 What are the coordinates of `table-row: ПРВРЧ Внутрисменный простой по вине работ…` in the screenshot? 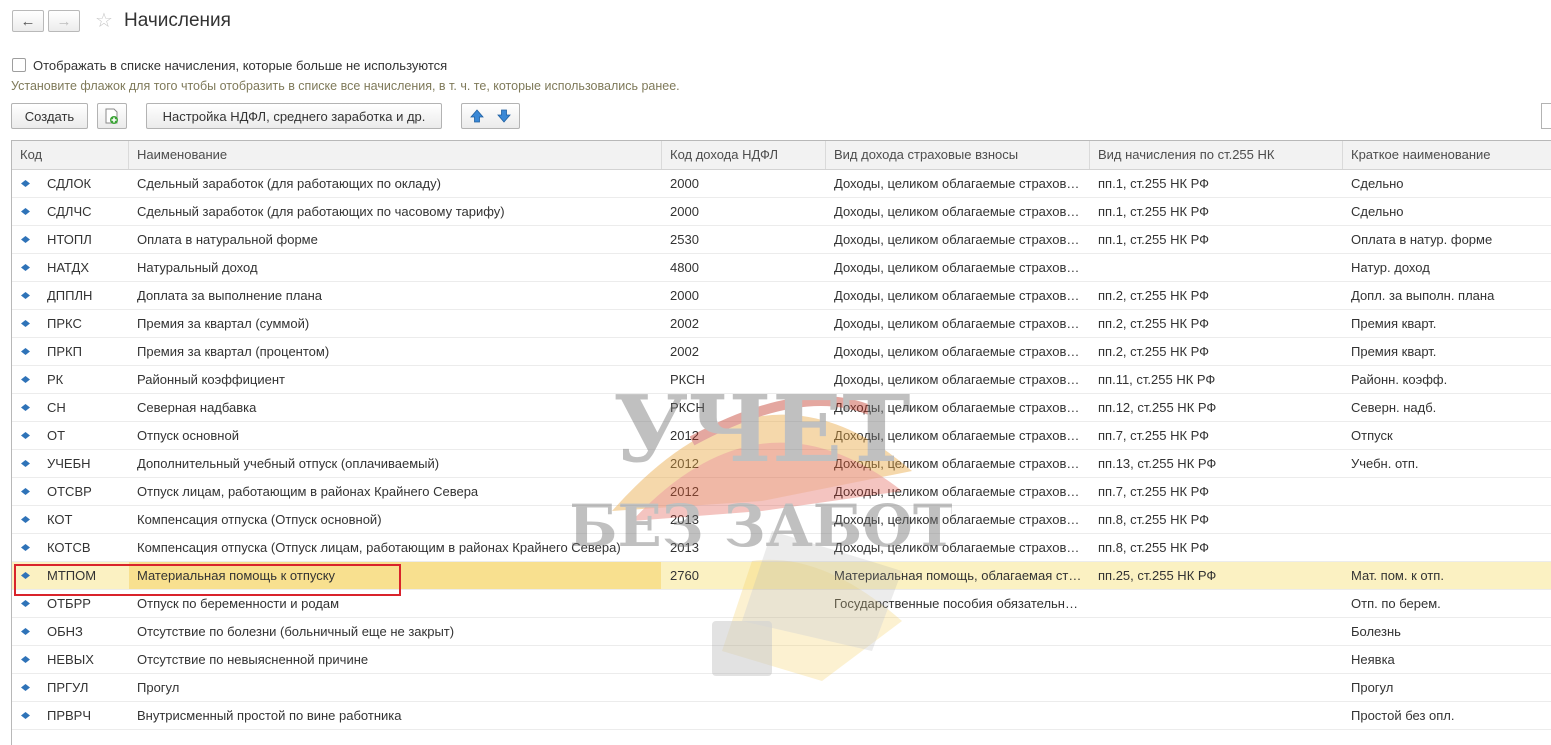 It's located at (781, 716).